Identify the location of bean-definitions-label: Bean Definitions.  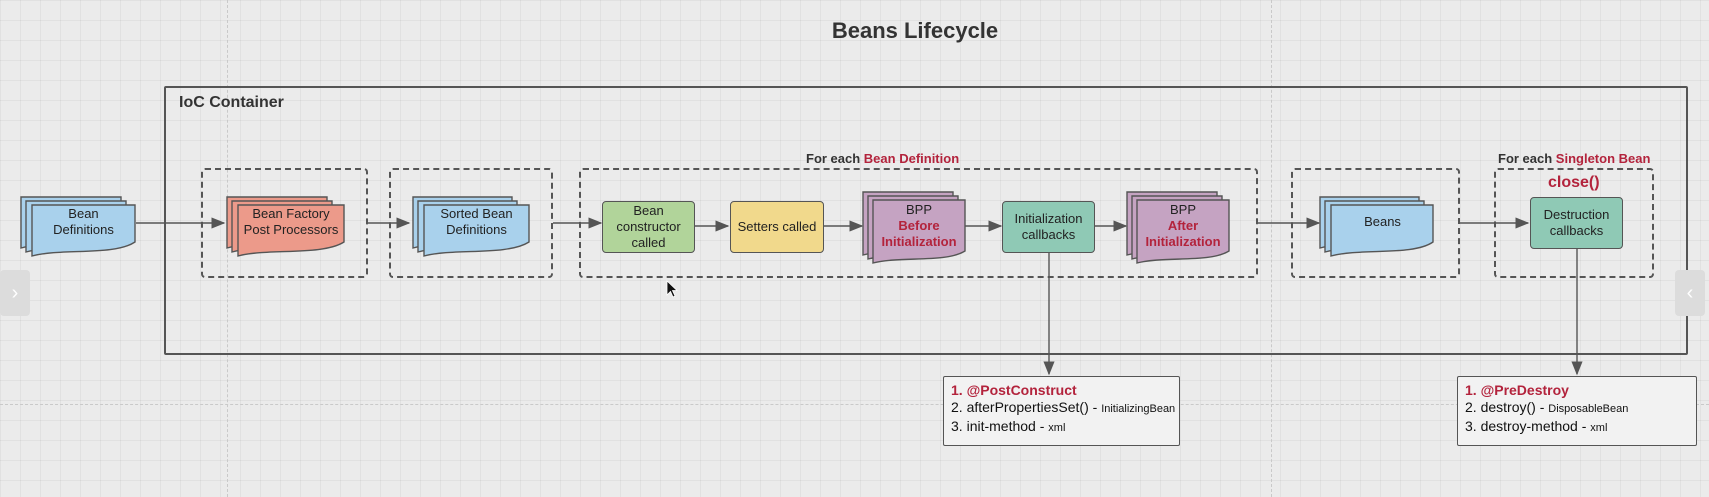
(83, 221).